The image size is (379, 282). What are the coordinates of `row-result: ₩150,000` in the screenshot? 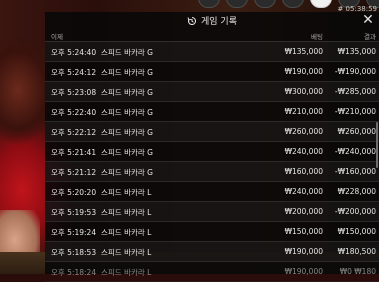 It's located at (356, 231).